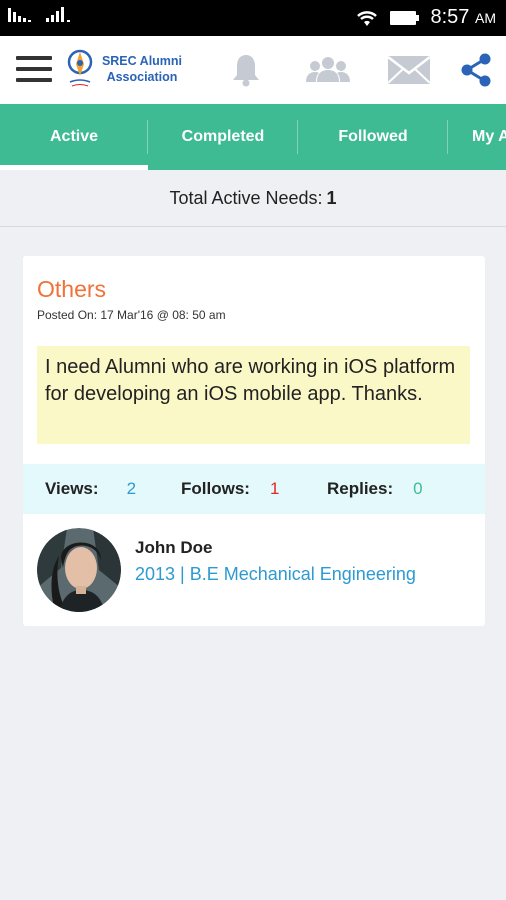 This screenshot has width=506, height=900. I want to click on tab-label: My A, so click(489, 136).